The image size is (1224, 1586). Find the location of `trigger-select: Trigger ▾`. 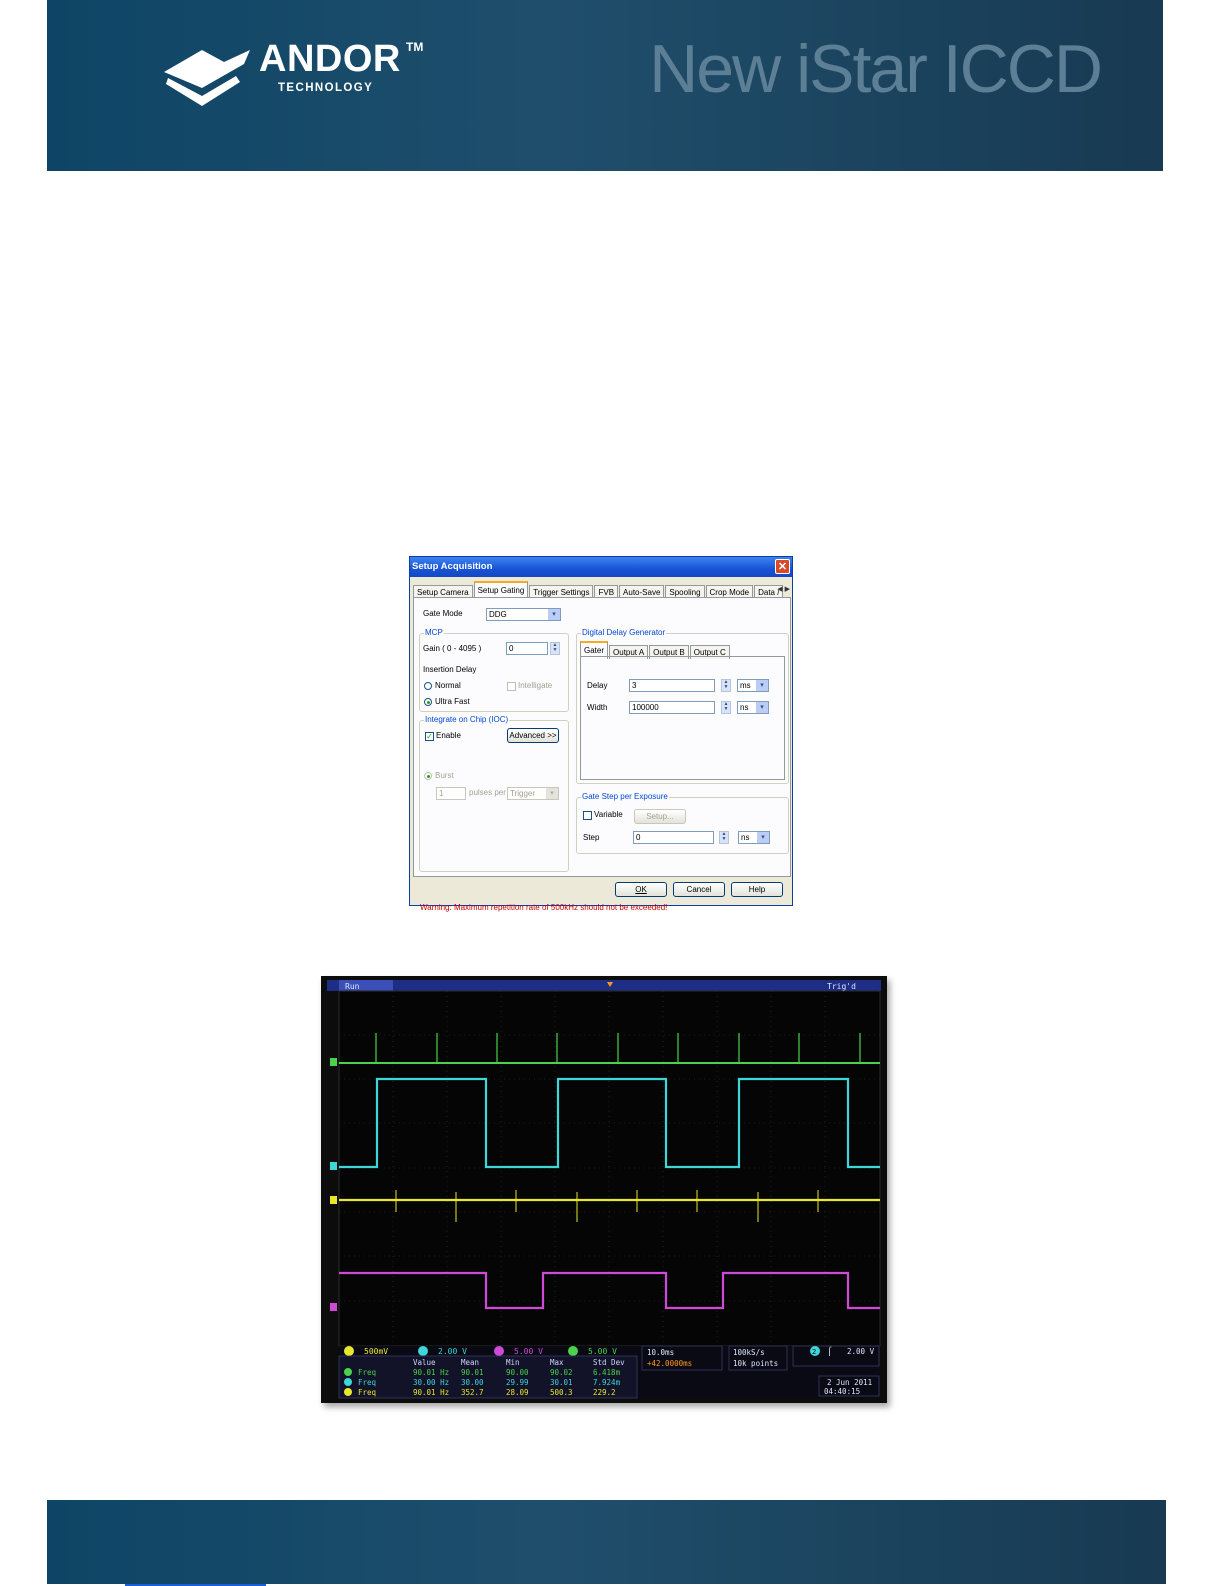

trigger-select: Trigger ▾ is located at coordinates (533, 793).